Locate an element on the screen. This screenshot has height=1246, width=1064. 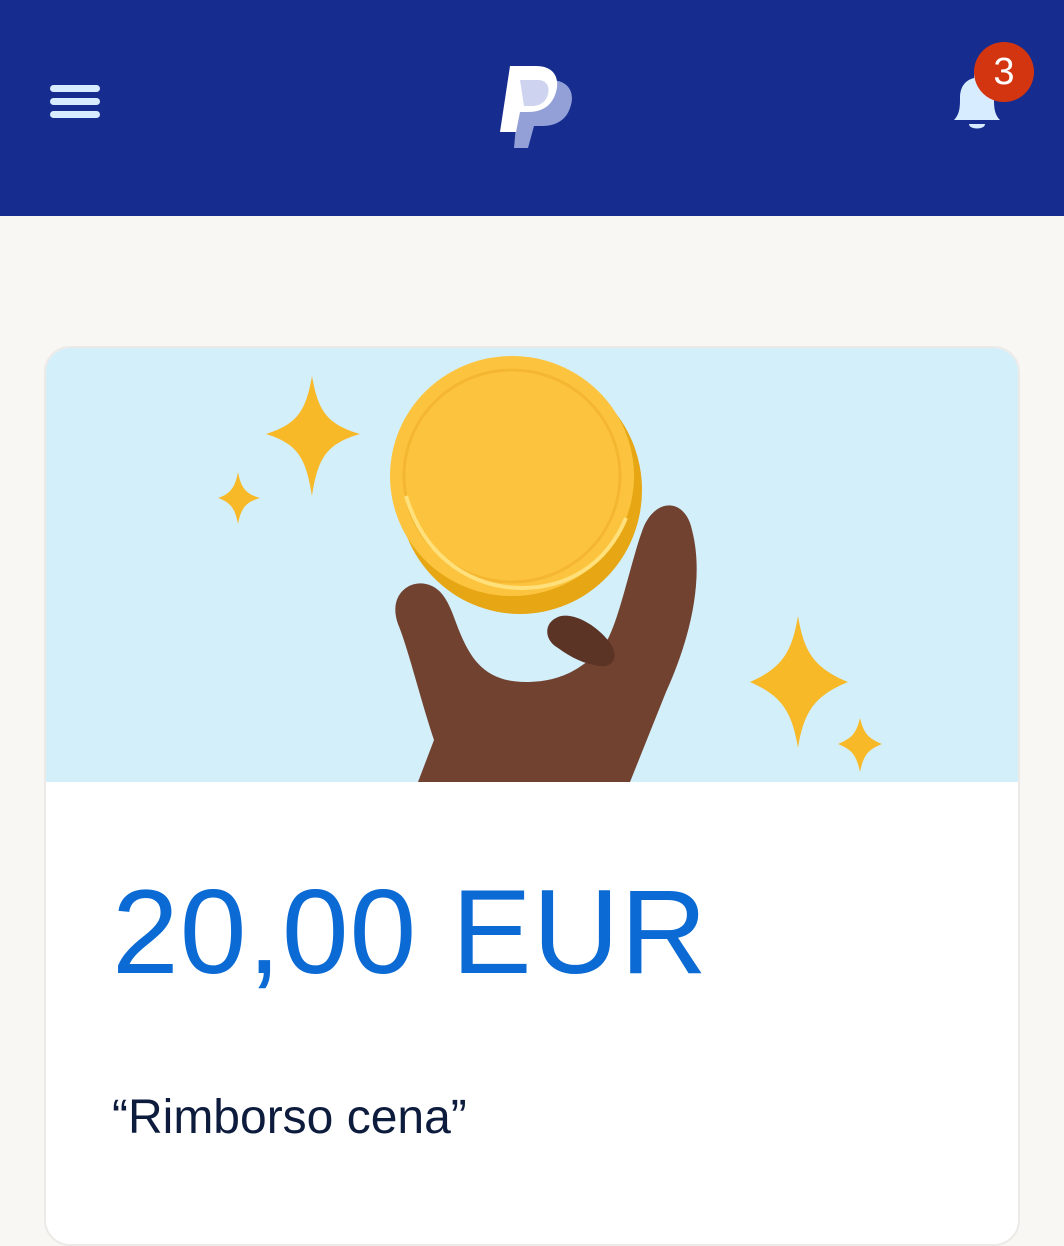
hamburger-menu-icon is located at coordinates (75, 101).